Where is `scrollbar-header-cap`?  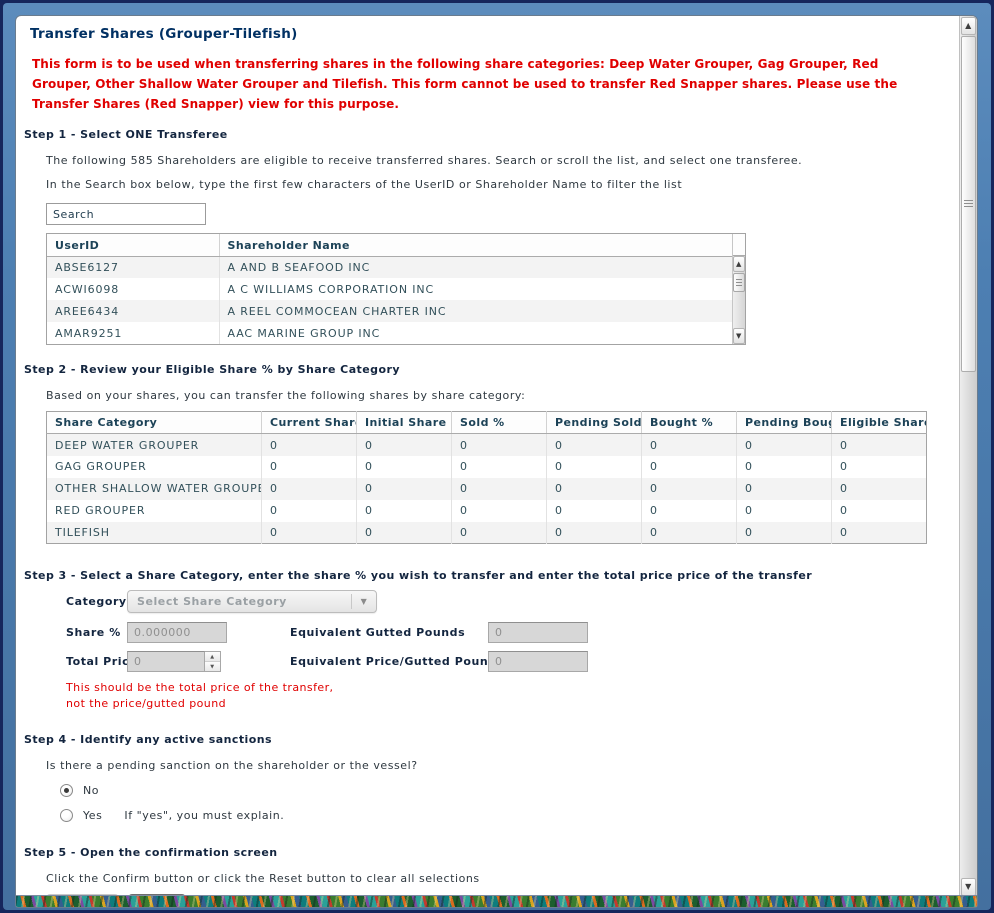
scrollbar-header-cap is located at coordinates (739, 245).